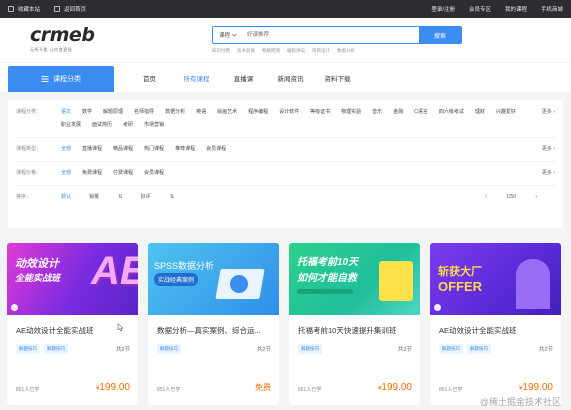  Describe the element at coordinates (290, 78) in the screenshot. I see `nav-news: 新闻资讯` at that location.